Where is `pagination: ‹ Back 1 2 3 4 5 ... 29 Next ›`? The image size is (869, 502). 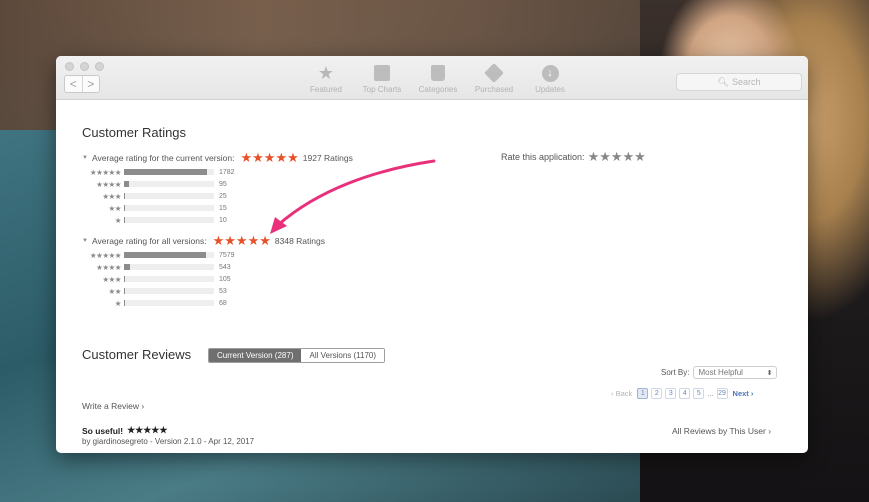 pagination: ‹ Back 1 2 3 4 5 ... 29 Next › is located at coordinates (682, 393).